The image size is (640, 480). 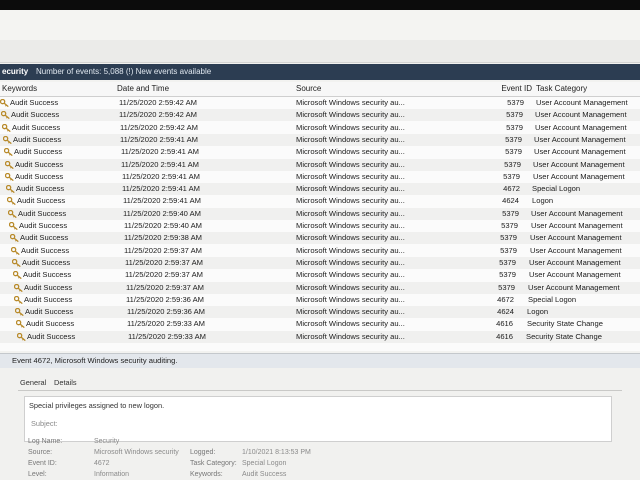 What do you see at coordinates (394, 89) in the screenshot?
I see `column-header-source: Source` at bounding box center [394, 89].